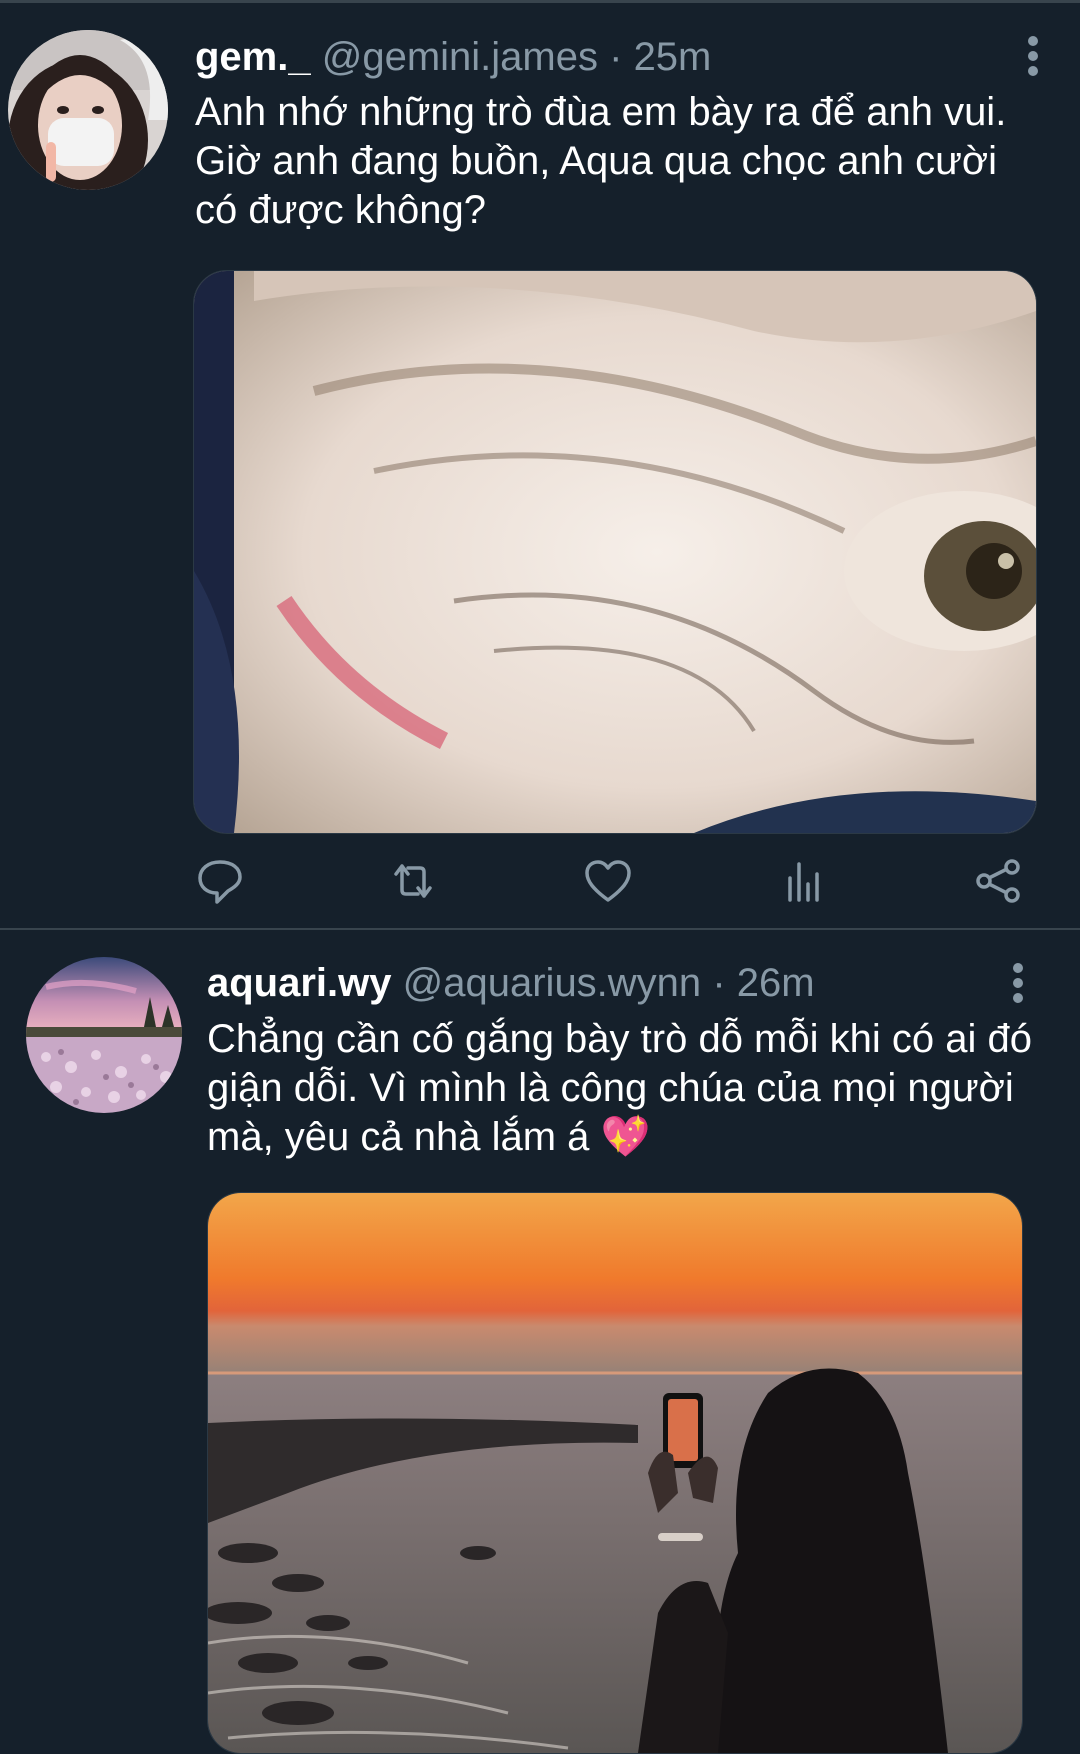 The width and height of the screenshot is (1080, 1754). I want to click on display-name: gem._, so click(253, 57).